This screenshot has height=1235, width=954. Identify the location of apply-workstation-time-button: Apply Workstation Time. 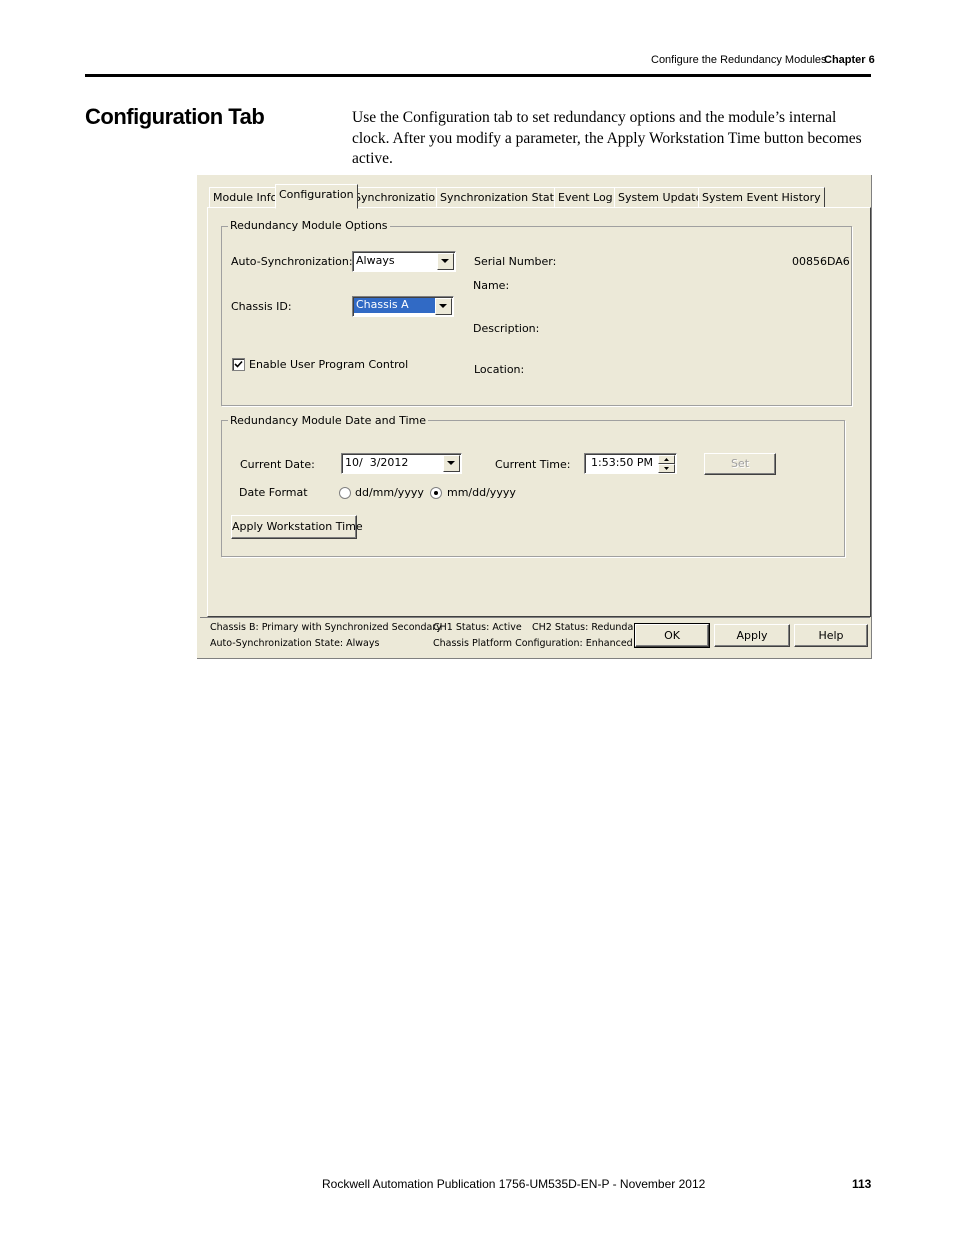
(297, 527).